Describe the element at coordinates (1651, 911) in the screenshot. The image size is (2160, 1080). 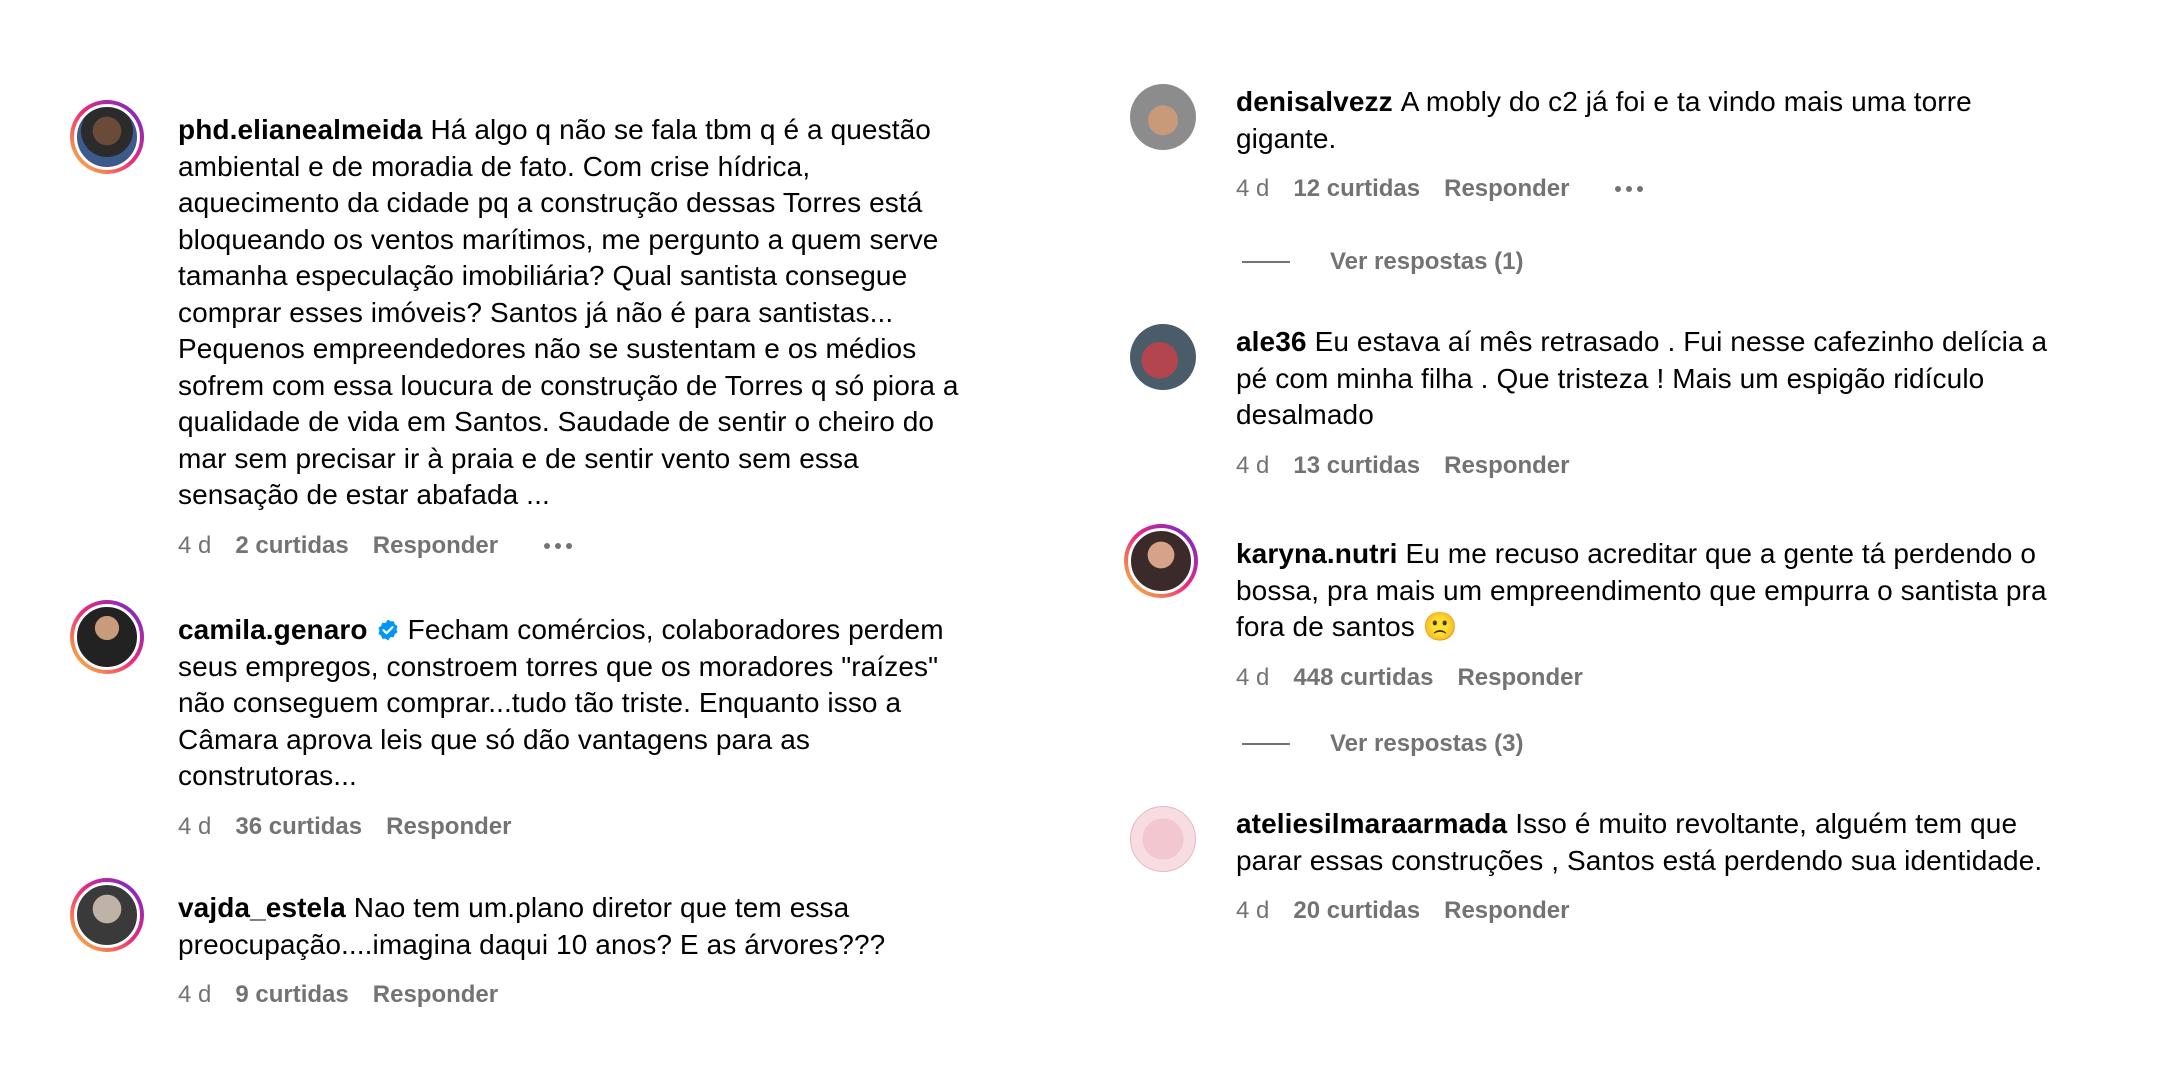
I see `comment-meta: 4 d 20 curtidas Responder` at that location.